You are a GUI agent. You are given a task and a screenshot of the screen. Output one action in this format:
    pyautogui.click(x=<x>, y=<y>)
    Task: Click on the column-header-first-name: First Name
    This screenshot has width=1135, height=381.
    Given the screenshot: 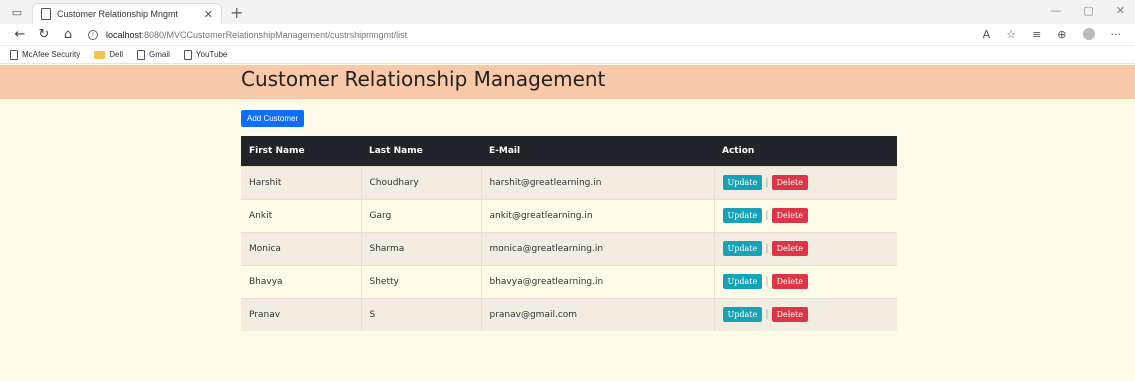 What is the action you would take?
    pyautogui.click(x=277, y=150)
    